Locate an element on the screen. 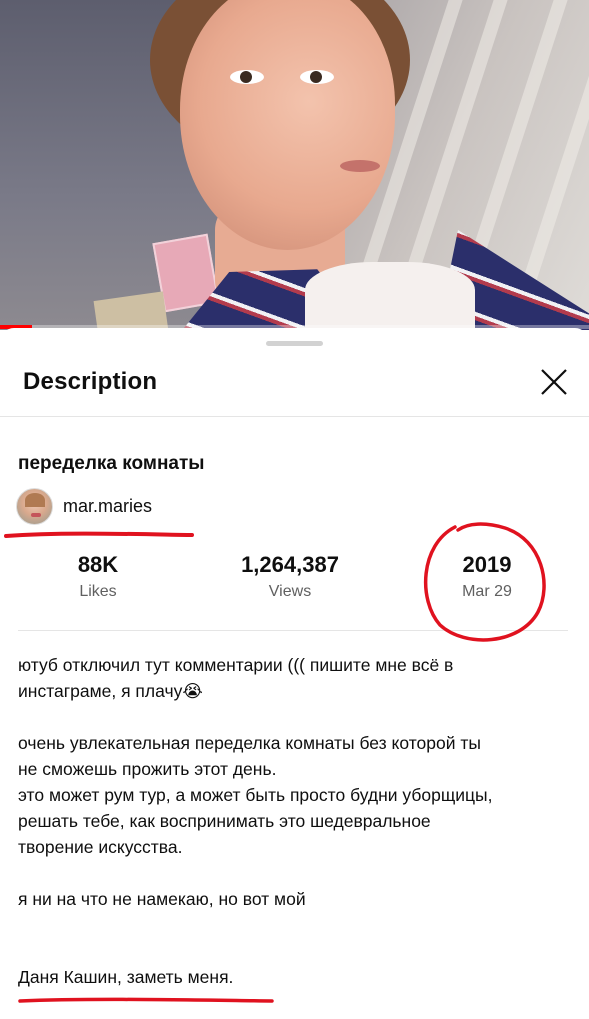 This screenshot has height=1019, width=589. video-stats: 88K Likes 1,264,387 Views 2019 Mar 29 is located at coordinates (294, 585).